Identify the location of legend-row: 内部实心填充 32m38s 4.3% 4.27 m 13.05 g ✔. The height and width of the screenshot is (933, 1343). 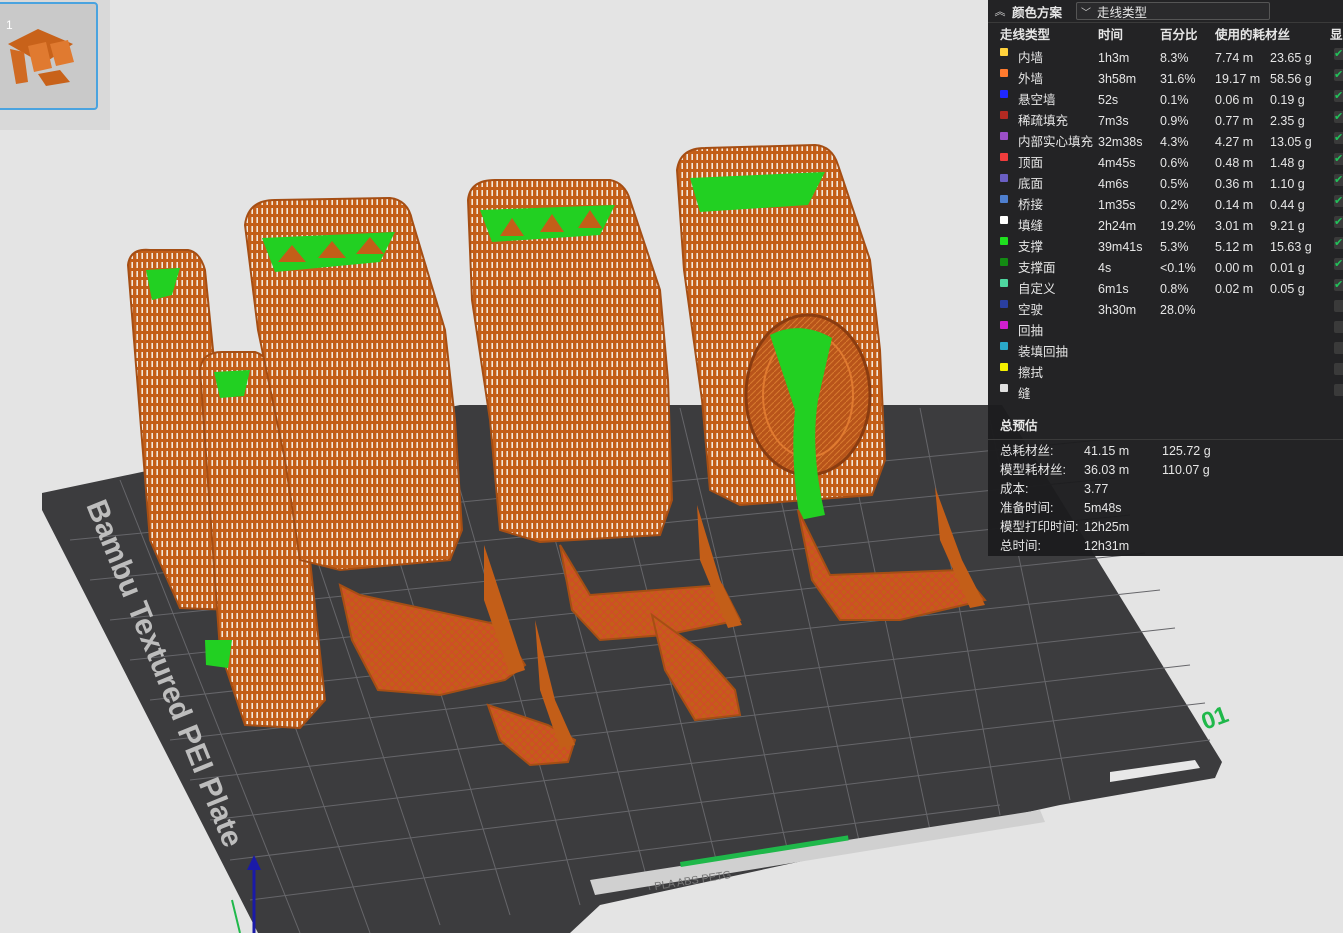
(1165, 142).